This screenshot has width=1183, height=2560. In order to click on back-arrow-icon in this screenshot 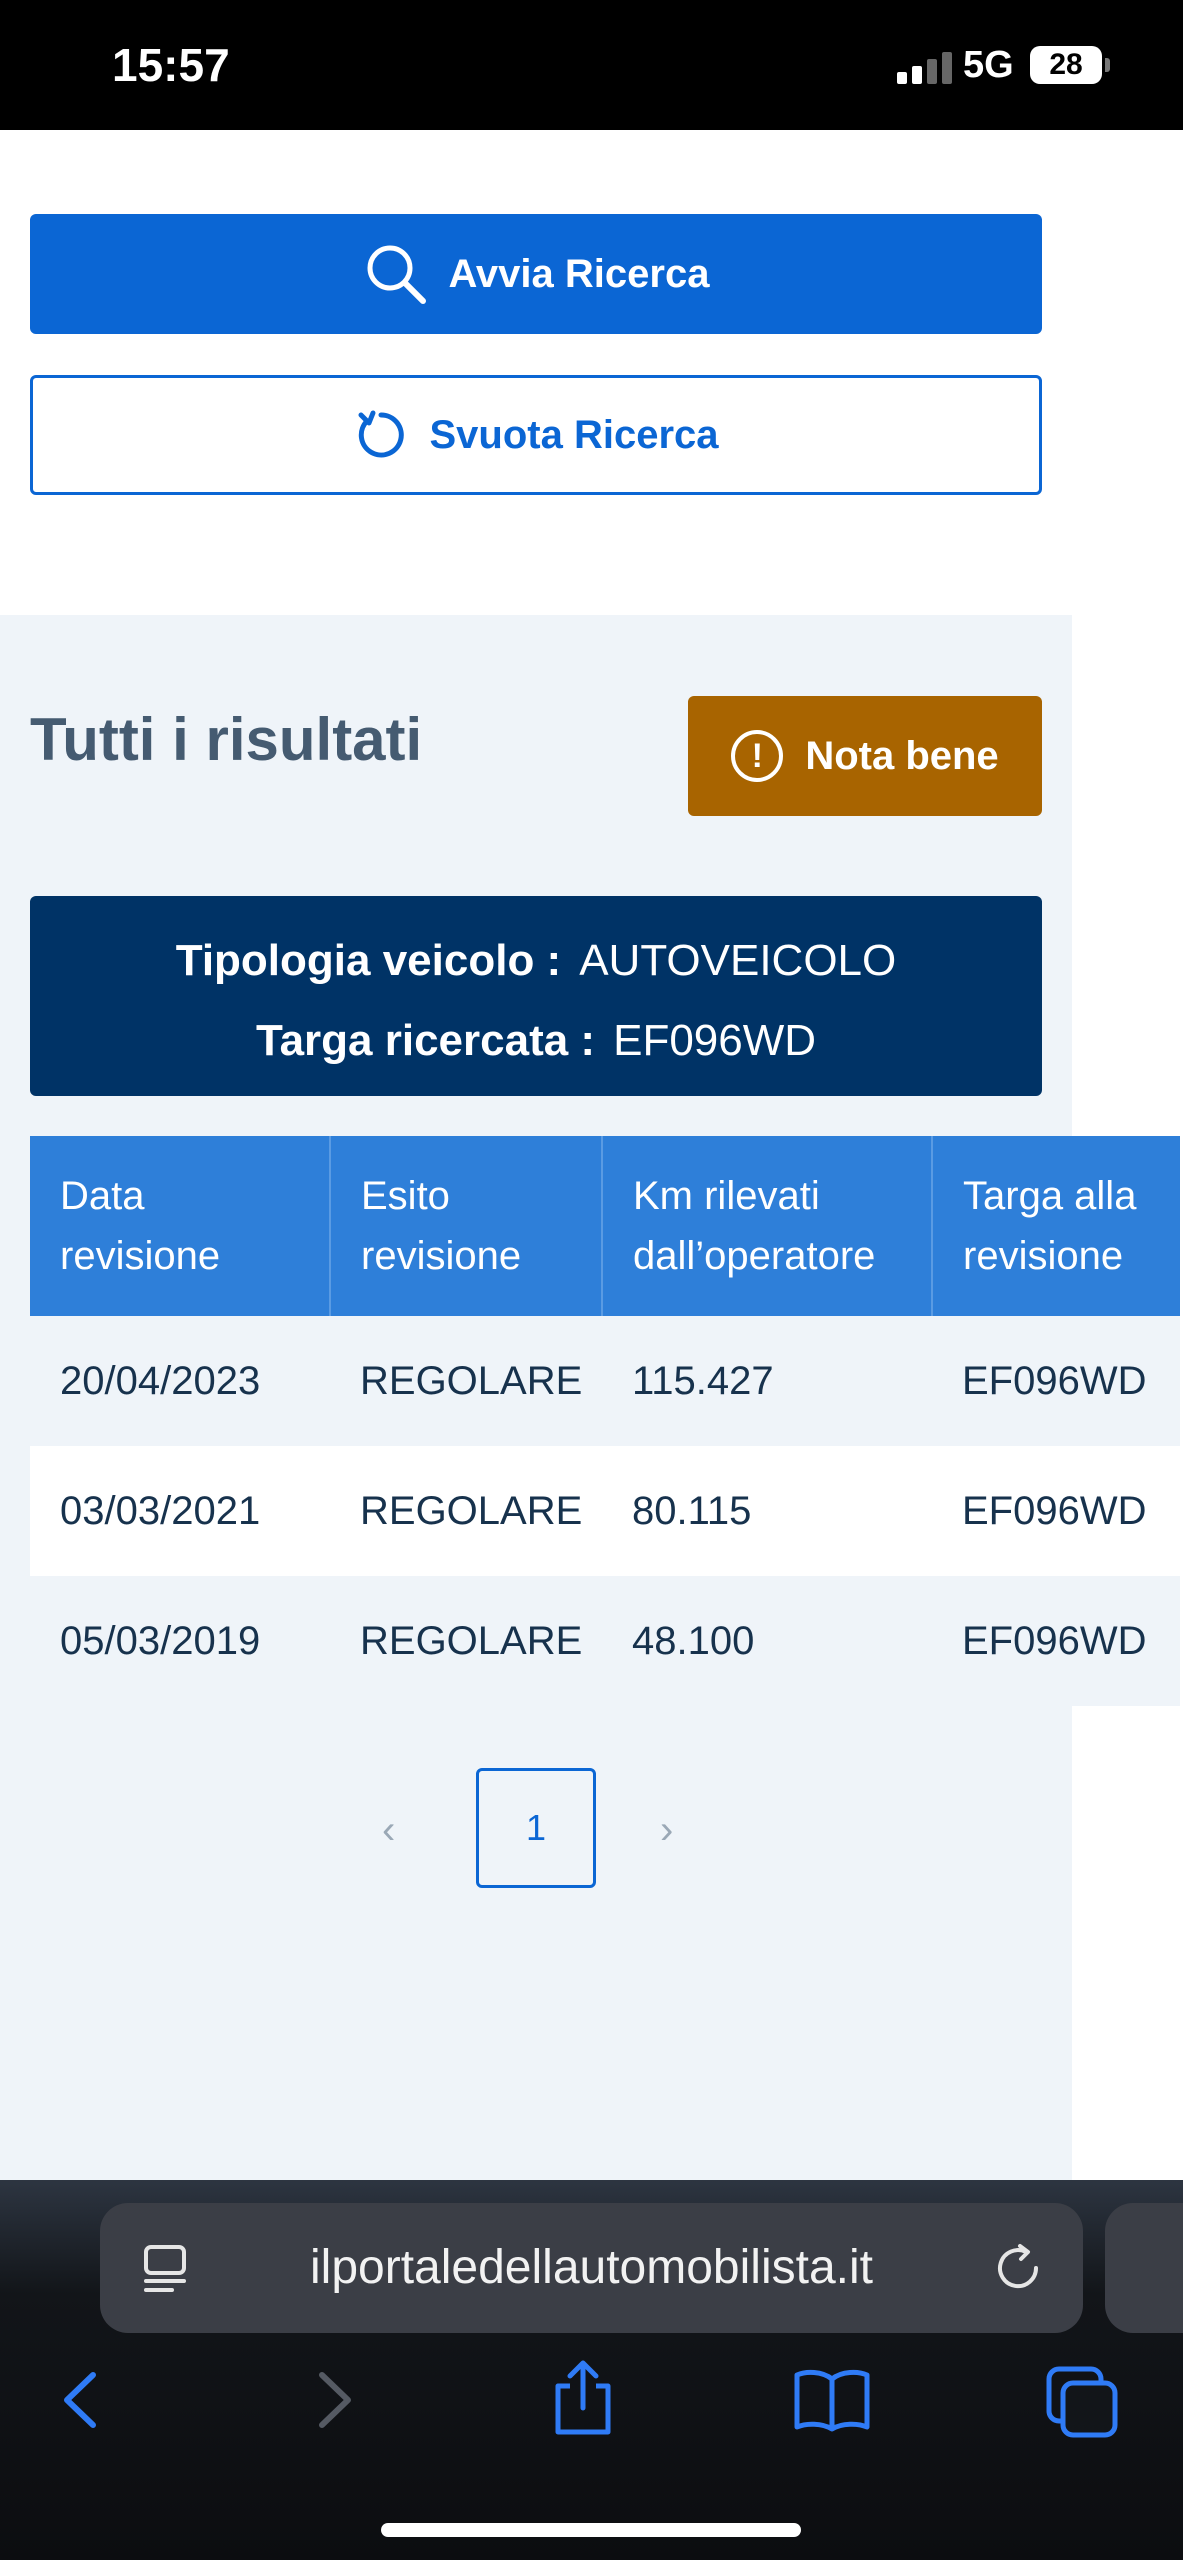, I will do `click(80, 2400)`.